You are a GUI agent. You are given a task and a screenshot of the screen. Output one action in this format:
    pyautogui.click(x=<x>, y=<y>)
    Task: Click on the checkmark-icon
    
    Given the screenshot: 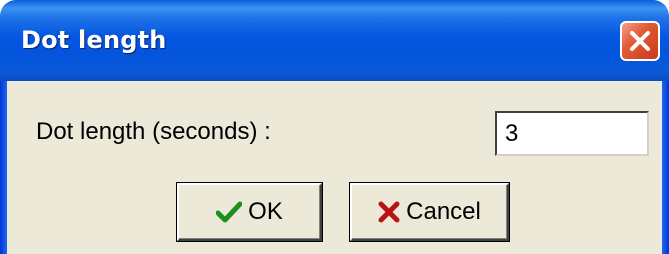 What is the action you would take?
    pyautogui.click(x=229, y=212)
    